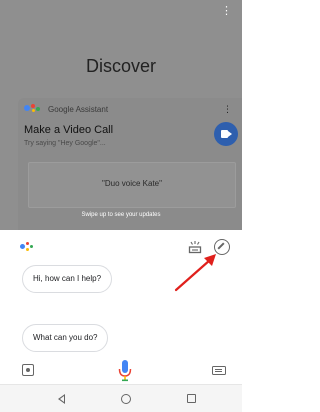 The width and height of the screenshot is (320, 412). I want to click on suggestion-chip-what-can-you-do: What can you do?, so click(65, 338).